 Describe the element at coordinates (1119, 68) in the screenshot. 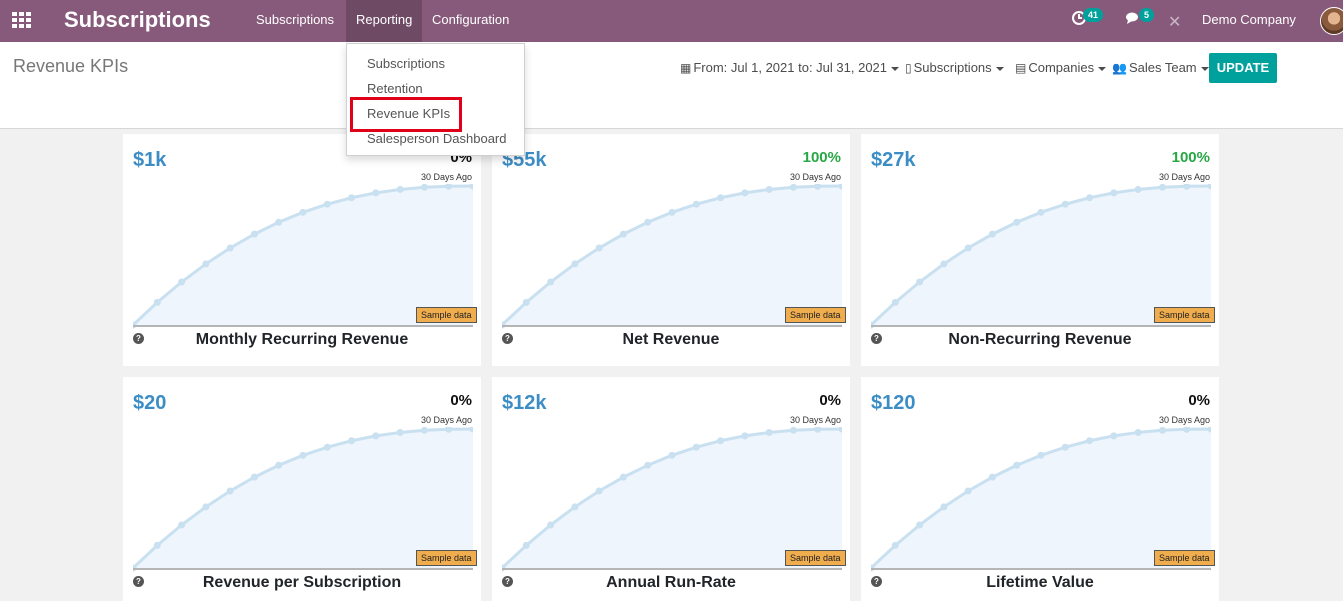

I see `users-icon: 👥` at that location.